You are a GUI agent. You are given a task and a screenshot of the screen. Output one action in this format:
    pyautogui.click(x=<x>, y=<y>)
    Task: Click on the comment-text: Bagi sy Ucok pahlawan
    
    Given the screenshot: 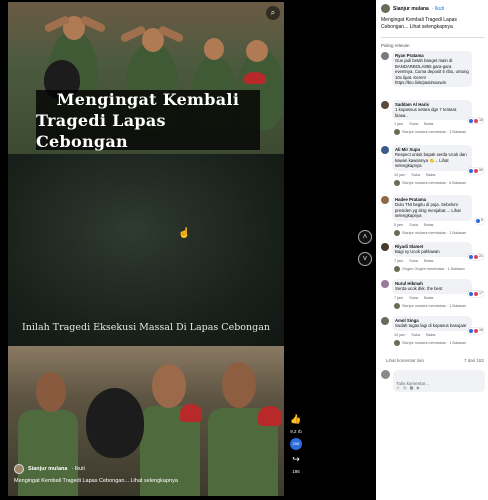 What is the action you would take?
    pyautogui.click(x=417, y=252)
    